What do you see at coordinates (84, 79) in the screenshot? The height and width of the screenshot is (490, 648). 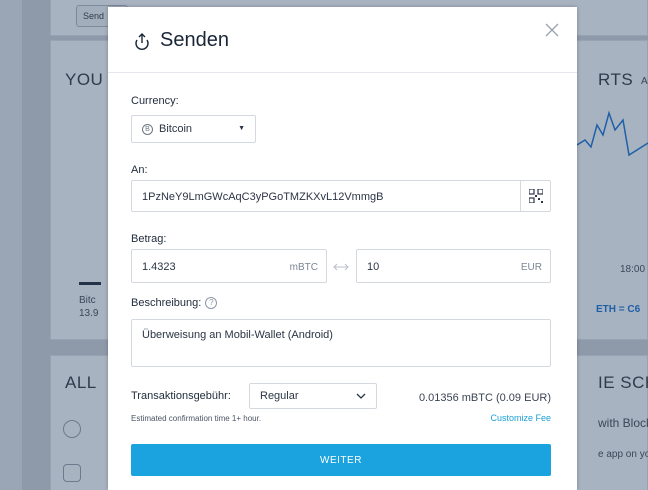 I see `bg-header-left: YOU` at bounding box center [84, 79].